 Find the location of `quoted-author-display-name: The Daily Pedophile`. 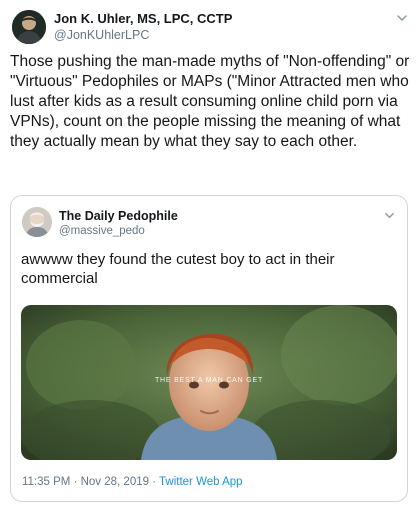

quoted-author-display-name: The Daily Pedophile is located at coordinates (118, 216).